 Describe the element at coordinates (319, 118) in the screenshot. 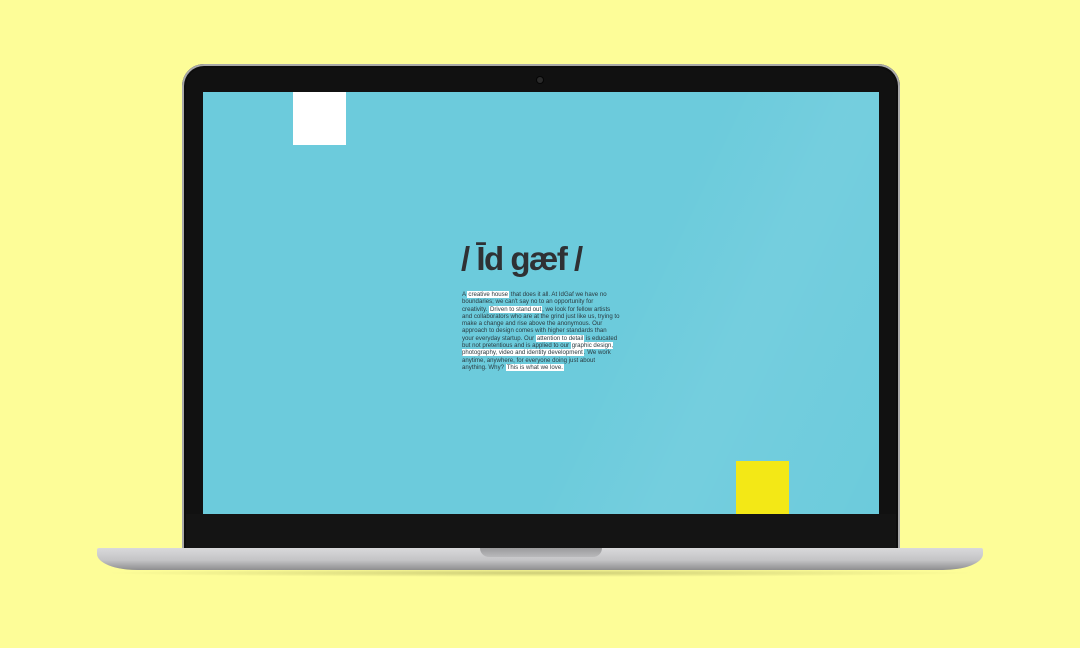

I see `white-square-block` at that location.